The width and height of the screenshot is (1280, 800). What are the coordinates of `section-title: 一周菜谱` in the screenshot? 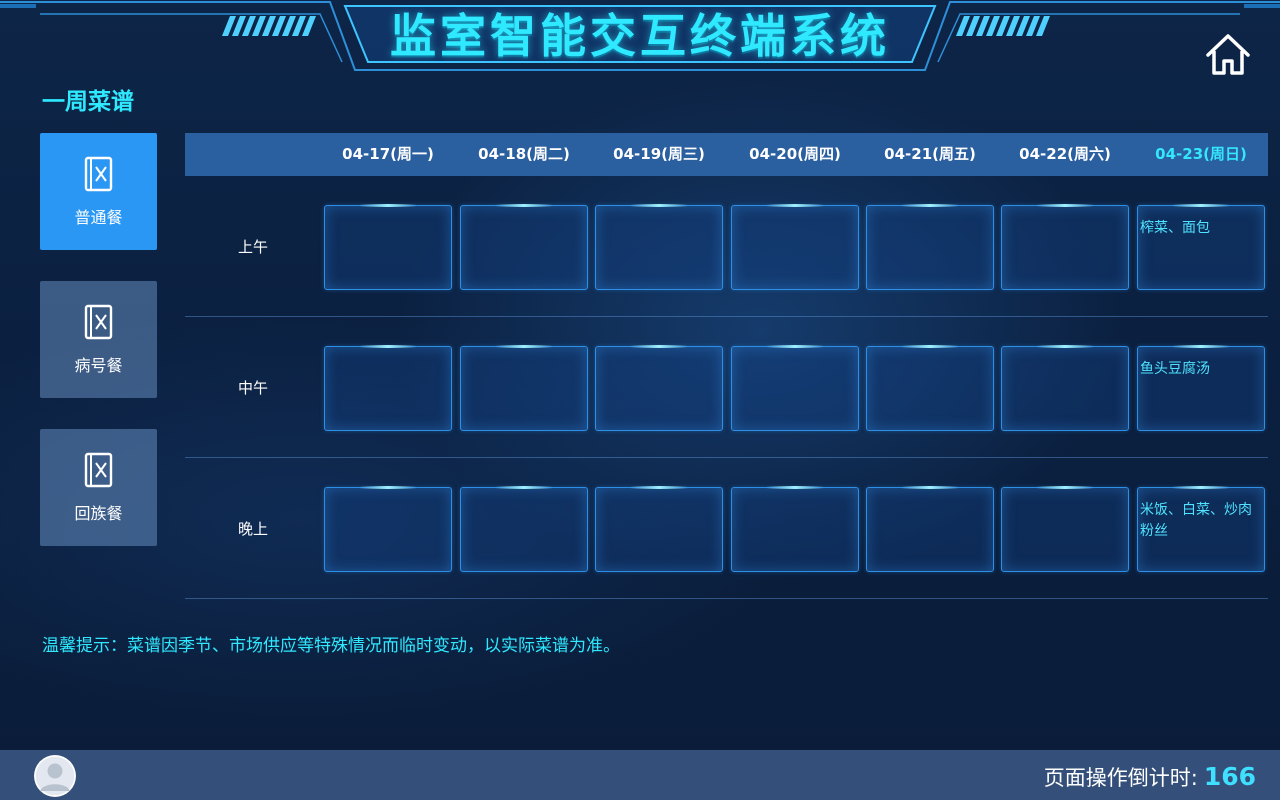 It's located at (88, 102).